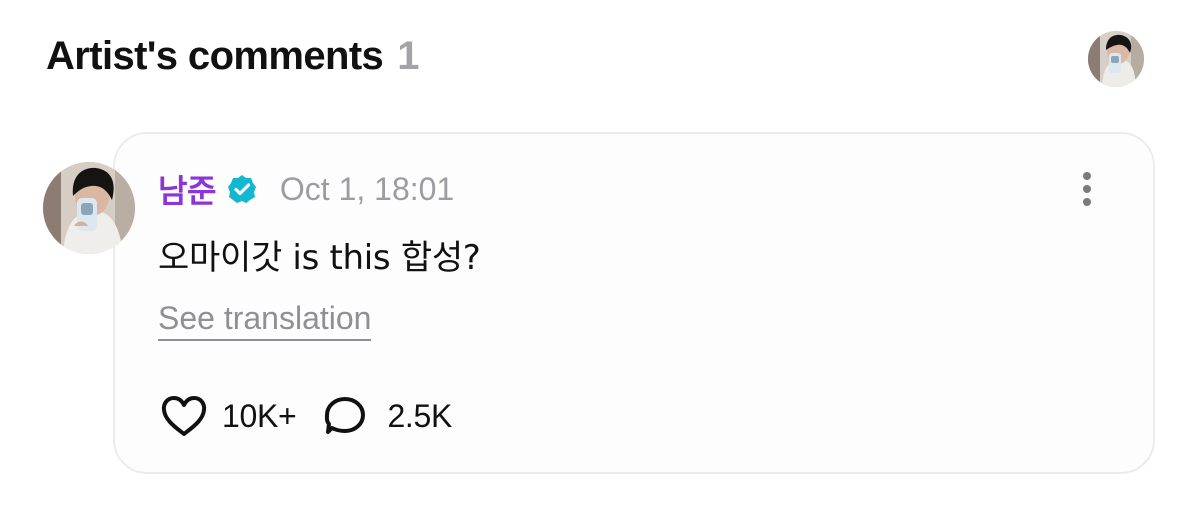 Image resolution: width=1200 pixels, height=505 pixels. Describe the element at coordinates (265, 321) in the screenshot. I see `see-translation-link: See translation` at that location.